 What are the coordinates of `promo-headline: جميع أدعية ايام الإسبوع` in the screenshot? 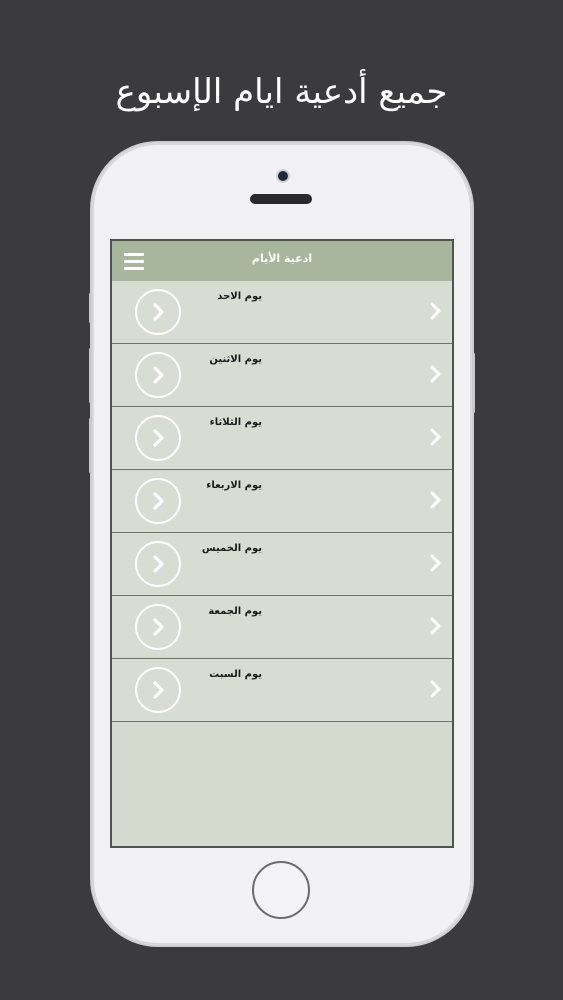 It's located at (281, 92).